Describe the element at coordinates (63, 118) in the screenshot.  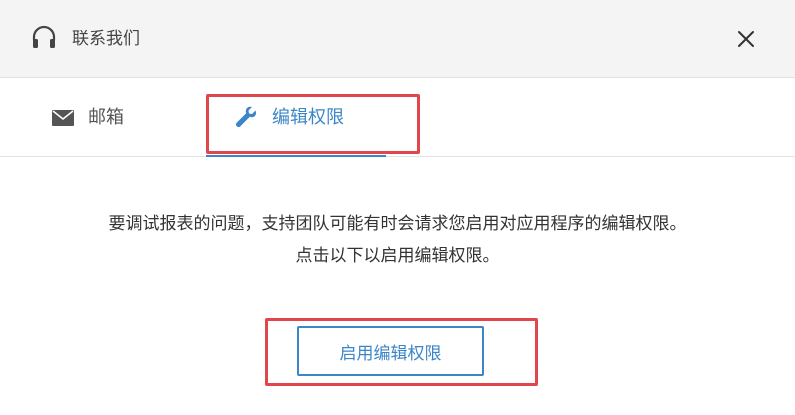
I see `mail-icon` at that location.